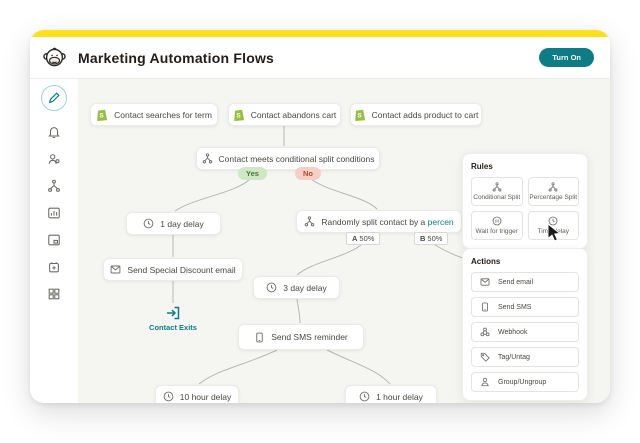 Image resolution: width=640 pixels, height=443 pixels. I want to click on send-sms-node: Send SMS reminder, so click(301, 337).